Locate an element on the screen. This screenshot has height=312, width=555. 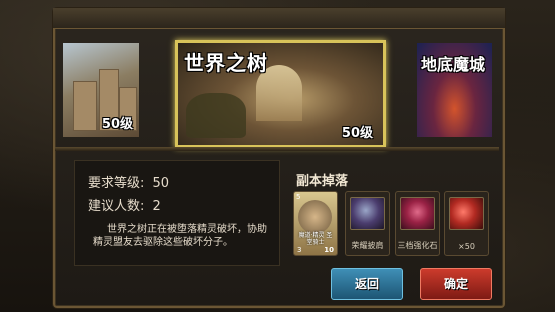
panel-header-bar is located at coordinates (279, 18).